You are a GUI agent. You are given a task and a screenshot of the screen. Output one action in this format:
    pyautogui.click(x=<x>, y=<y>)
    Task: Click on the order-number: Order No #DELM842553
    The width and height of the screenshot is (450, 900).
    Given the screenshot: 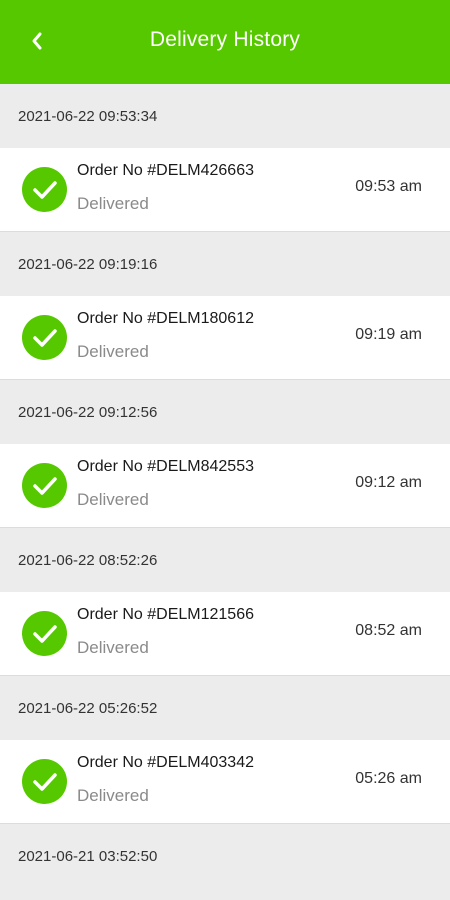 What is the action you would take?
    pyautogui.click(x=165, y=466)
    